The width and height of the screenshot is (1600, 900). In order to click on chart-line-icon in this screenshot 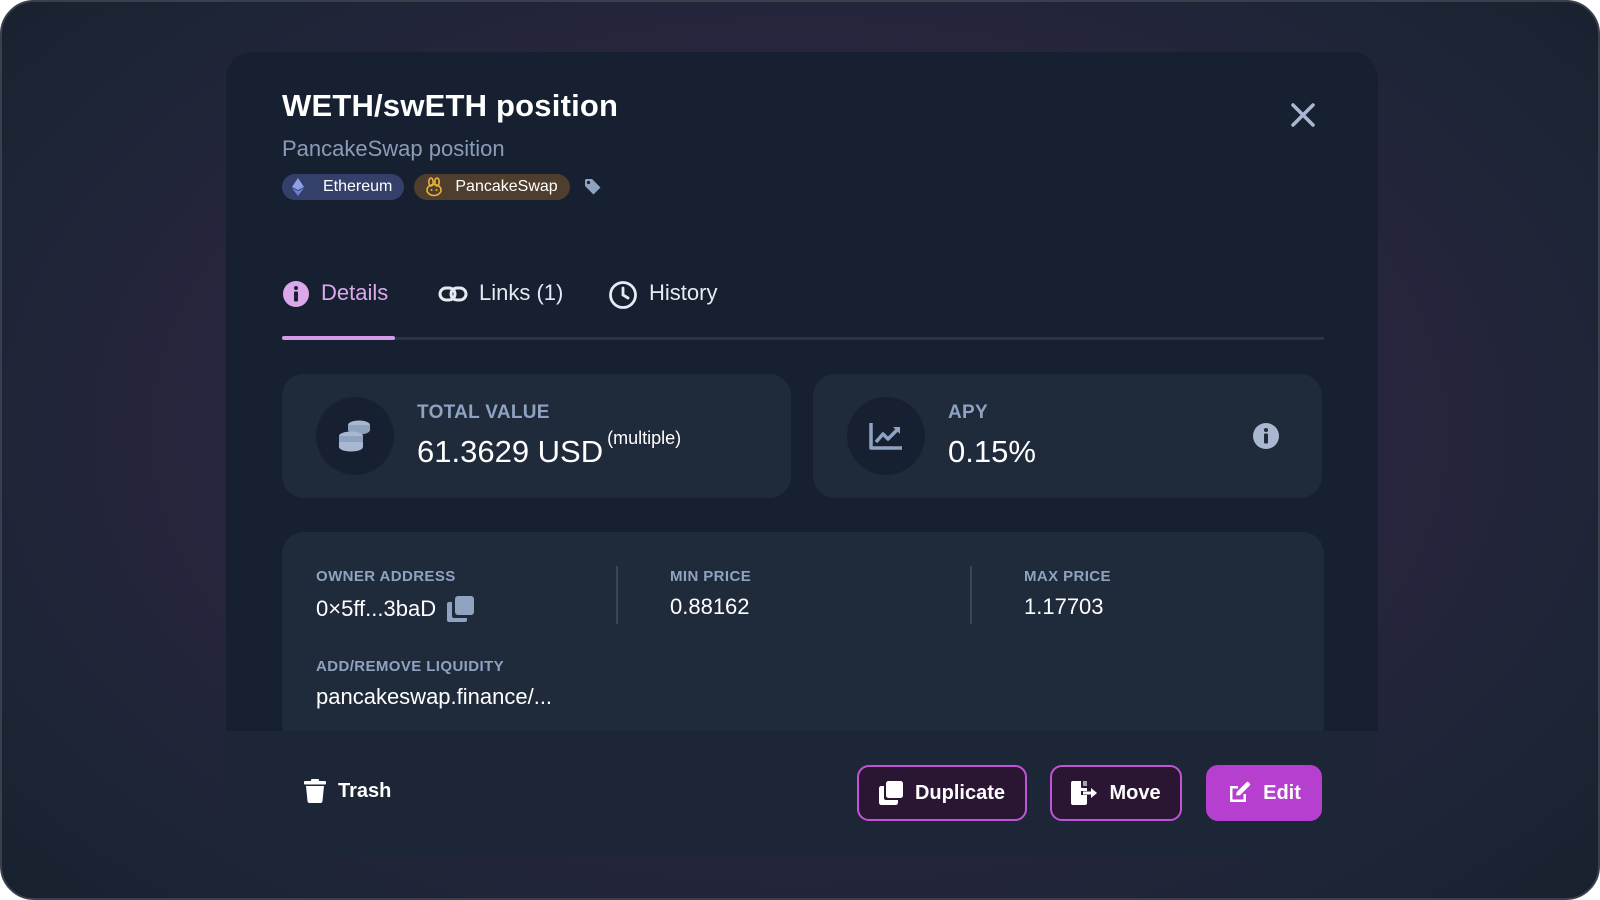, I will do `click(885, 436)`.